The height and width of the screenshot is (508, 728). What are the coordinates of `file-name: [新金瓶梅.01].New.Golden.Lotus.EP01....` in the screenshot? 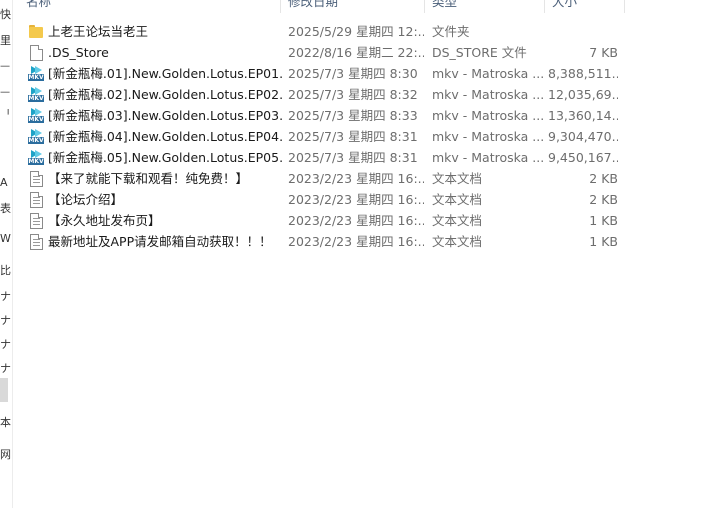 It's located at (166, 73).